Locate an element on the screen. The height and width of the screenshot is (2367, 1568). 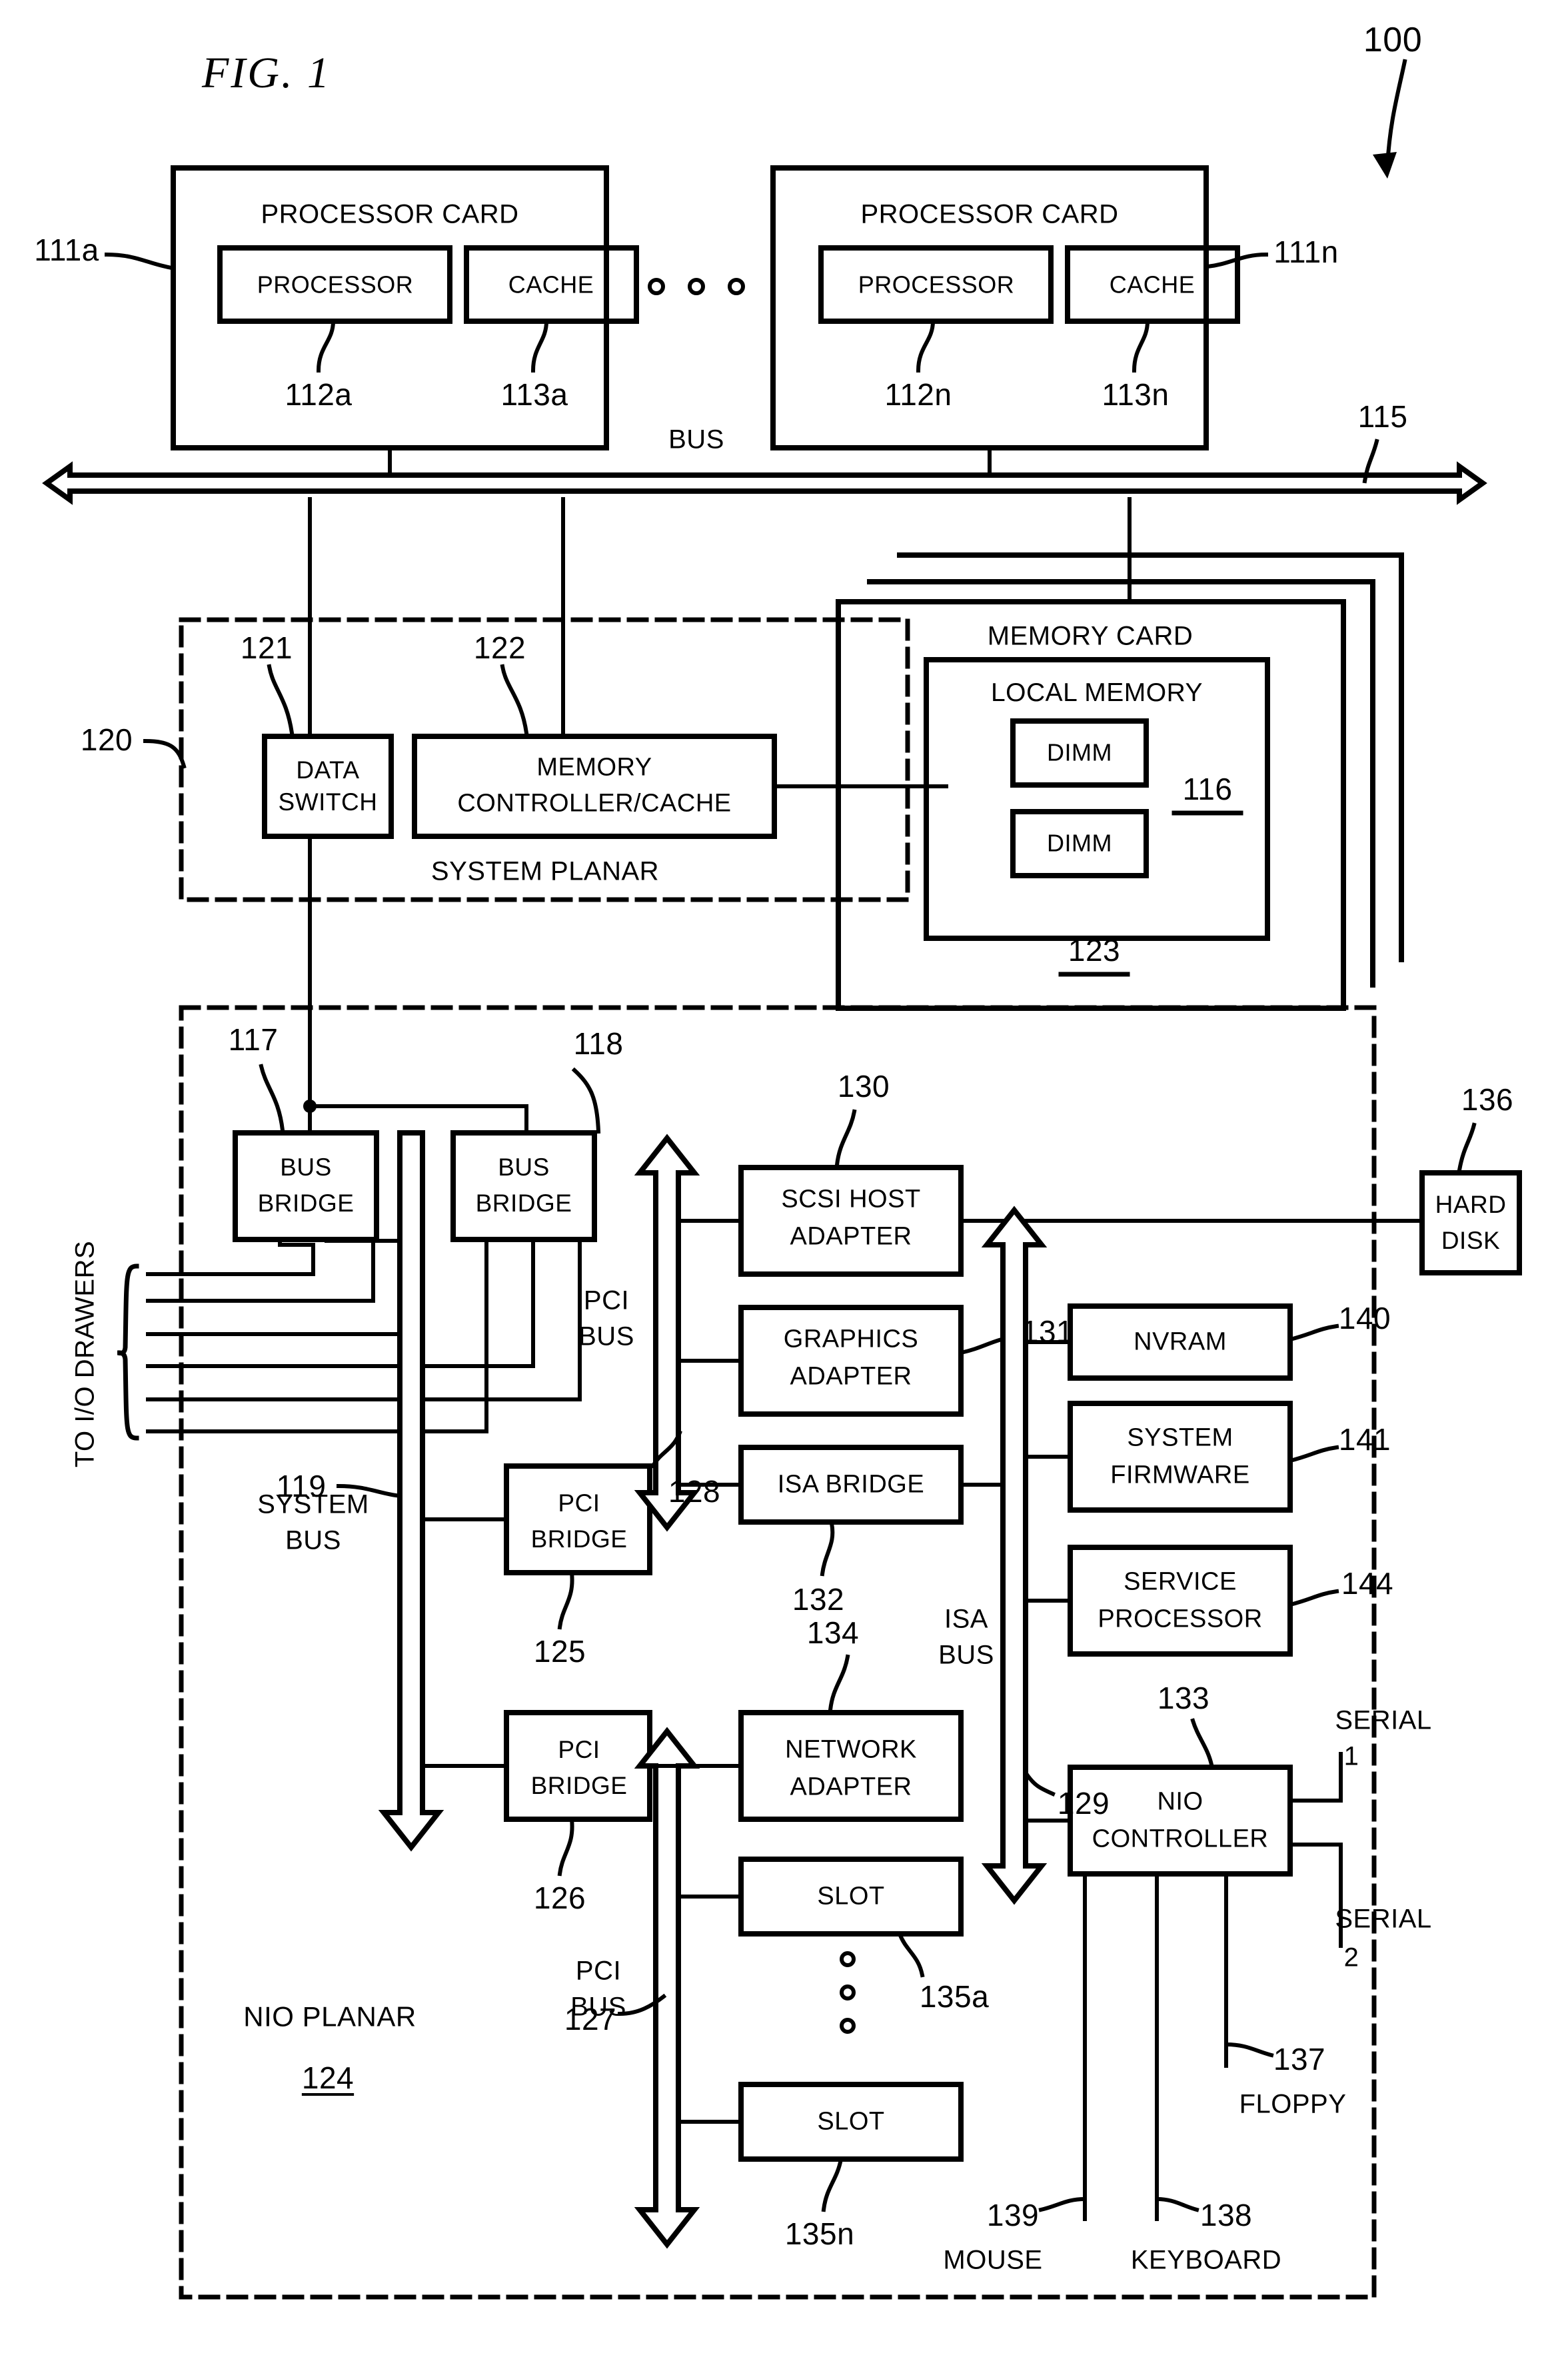
processor-a-label: PROCESSOR is located at coordinates (335, 285).